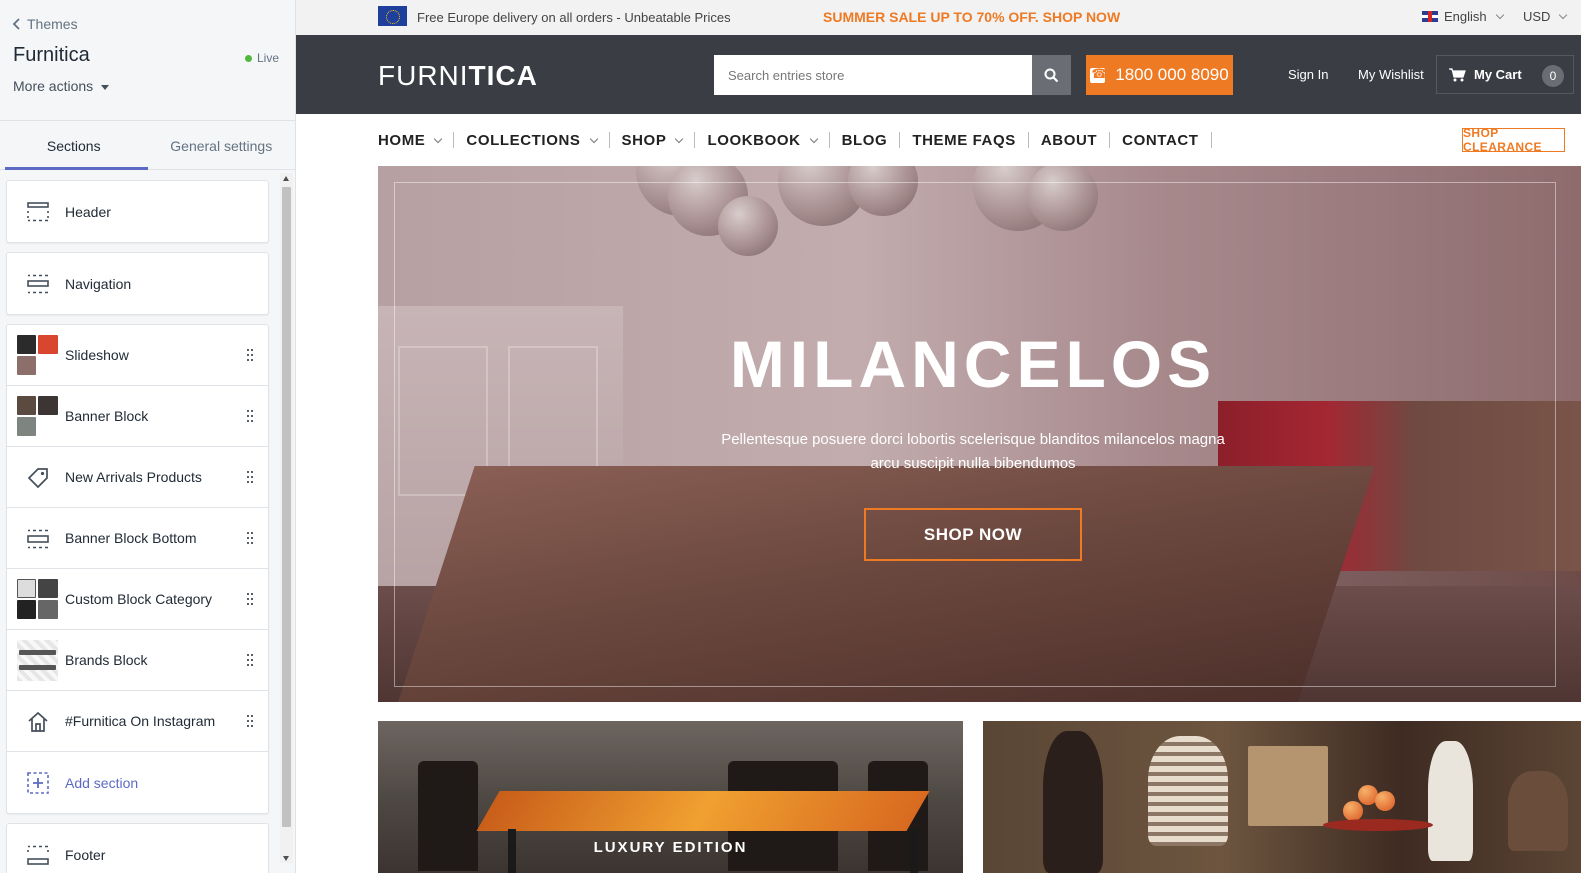 The width and height of the screenshot is (1581, 873). I want to click on section-label: Brands Block, so click(106, 660).